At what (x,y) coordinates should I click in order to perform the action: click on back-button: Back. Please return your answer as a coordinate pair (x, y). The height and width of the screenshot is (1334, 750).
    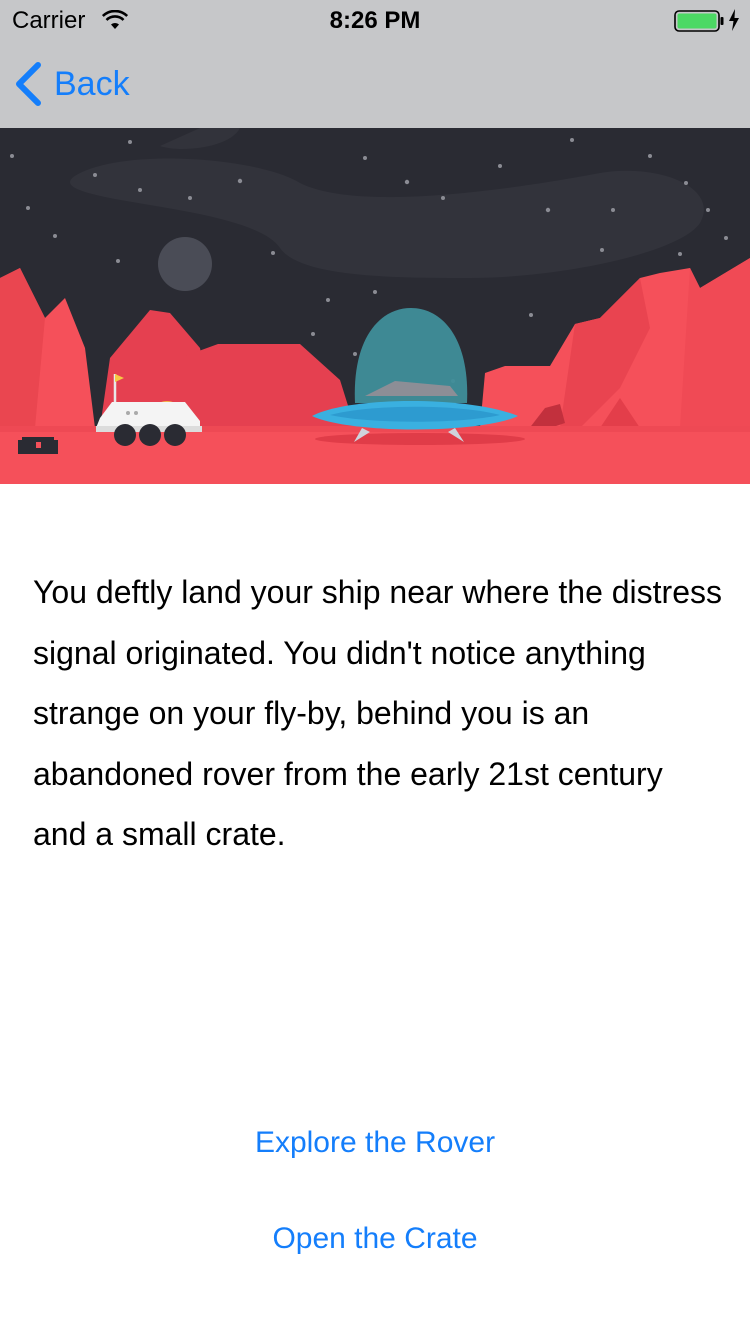
    Looking at the image, I should click on (72, 84).